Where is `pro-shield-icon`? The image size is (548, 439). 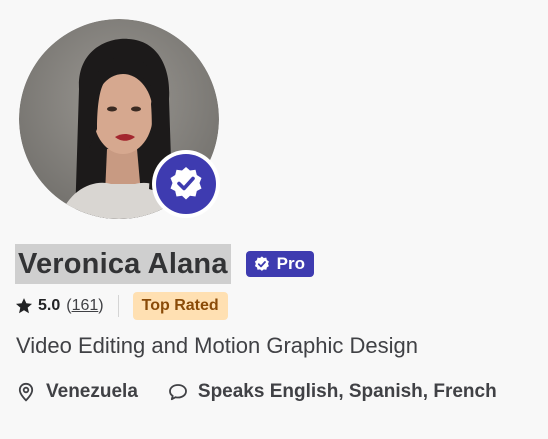 pro-shield-icon is located at coordinates (262, 264).